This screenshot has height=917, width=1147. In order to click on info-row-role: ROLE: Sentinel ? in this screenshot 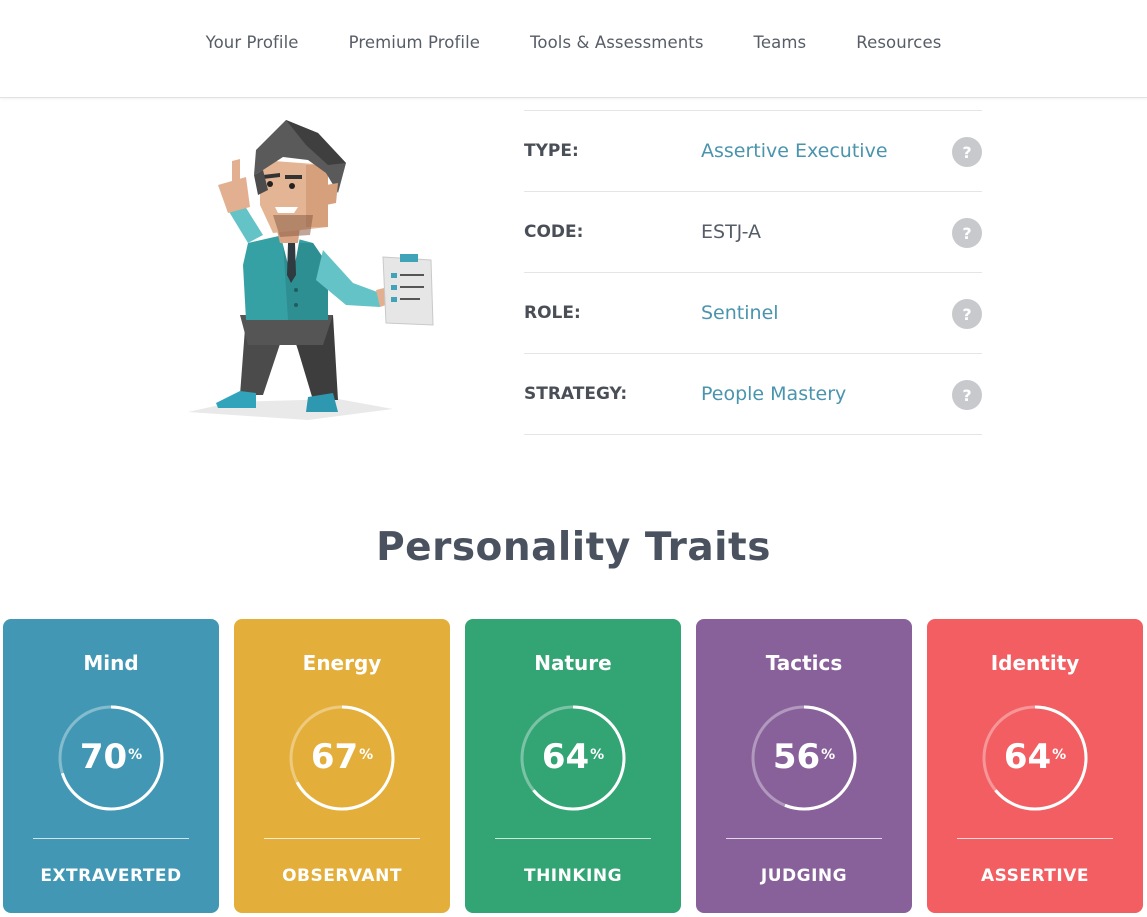, I will do `click(753, 313)`.